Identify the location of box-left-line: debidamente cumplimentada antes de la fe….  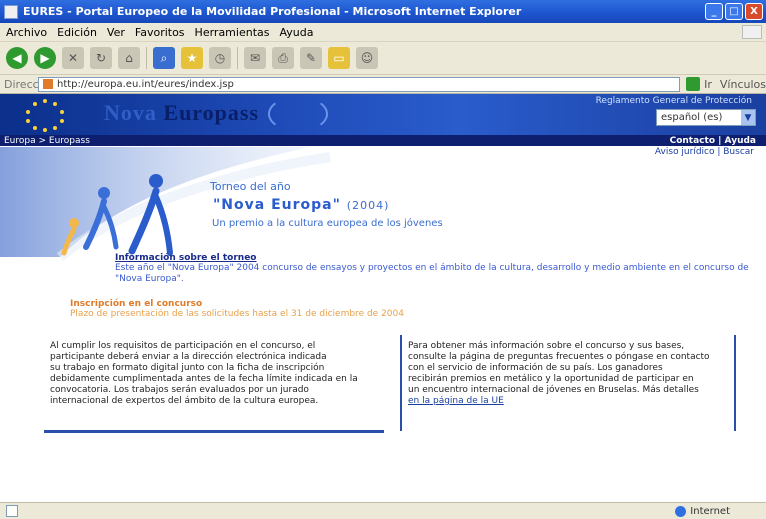
(204, 379).